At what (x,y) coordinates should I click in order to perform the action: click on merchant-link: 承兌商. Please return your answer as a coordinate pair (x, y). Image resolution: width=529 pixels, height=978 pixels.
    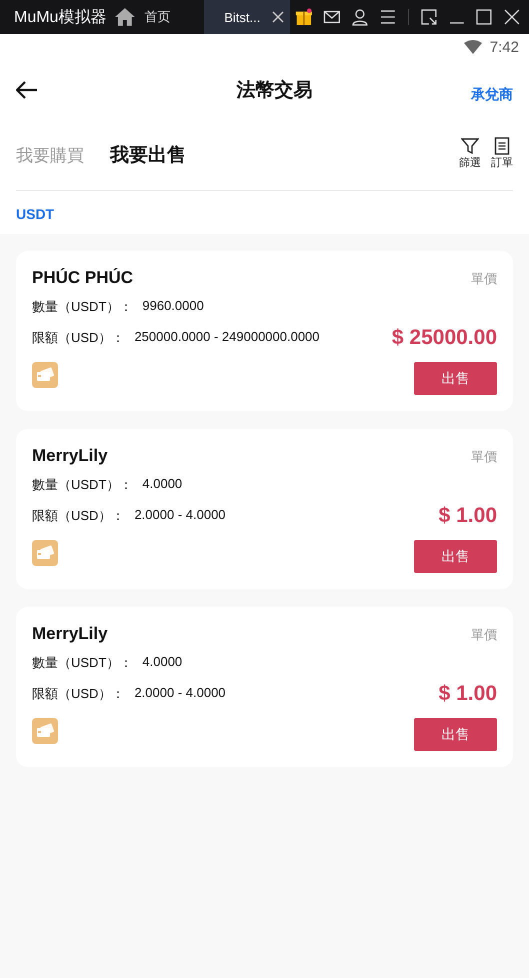
    Looking at the image, I should click on (492, 95).